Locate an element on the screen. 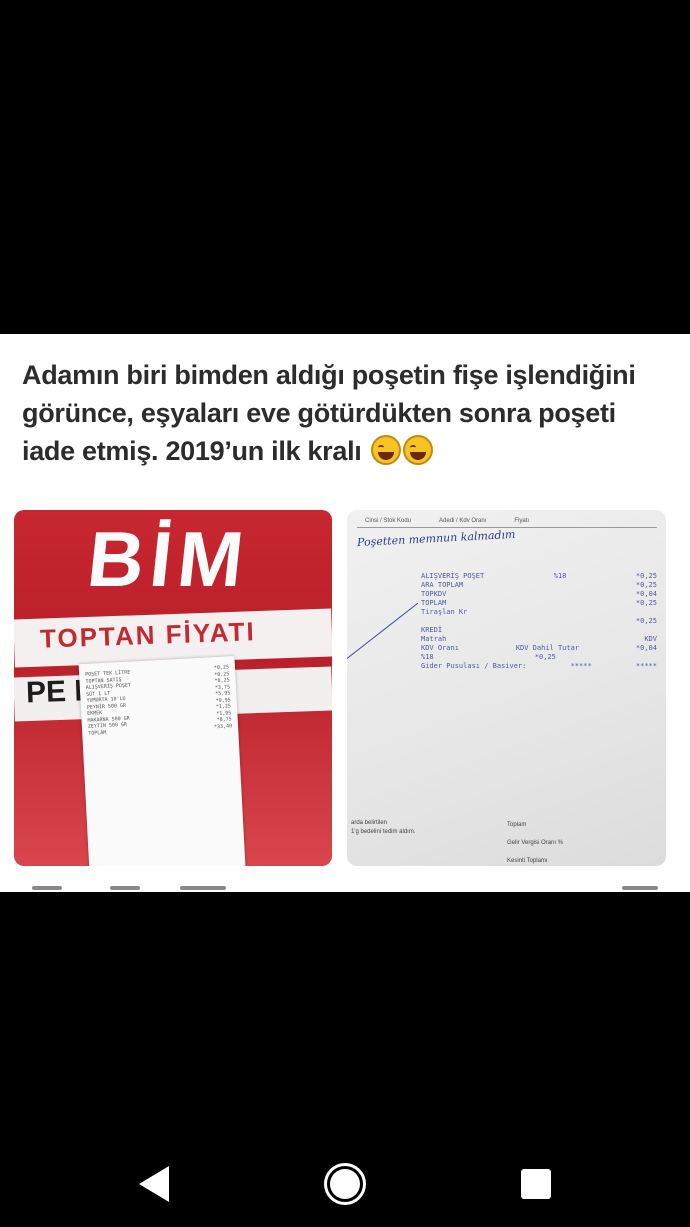  footer-text: Kesinti Toplamı is located at coordinates (527, 861).